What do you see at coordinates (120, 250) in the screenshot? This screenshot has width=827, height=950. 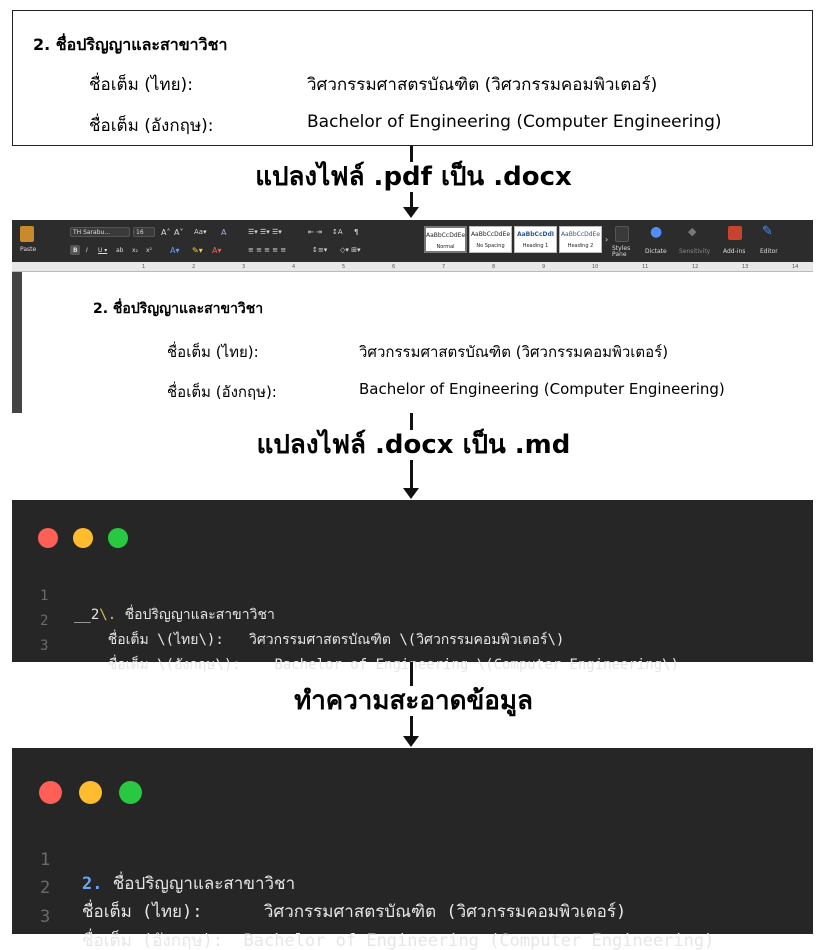 I see `strikethrough-icon: ab` at bounding box center [120, 250].